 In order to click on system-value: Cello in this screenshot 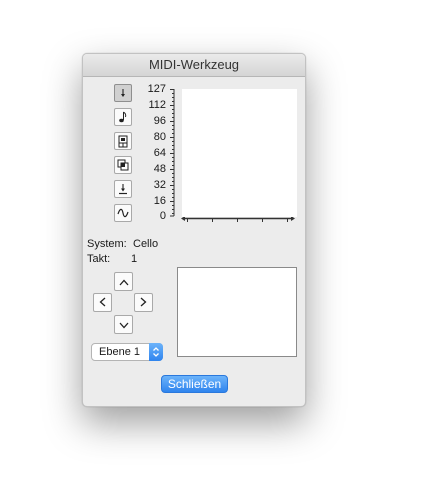, I will do `click(146, 244)`.